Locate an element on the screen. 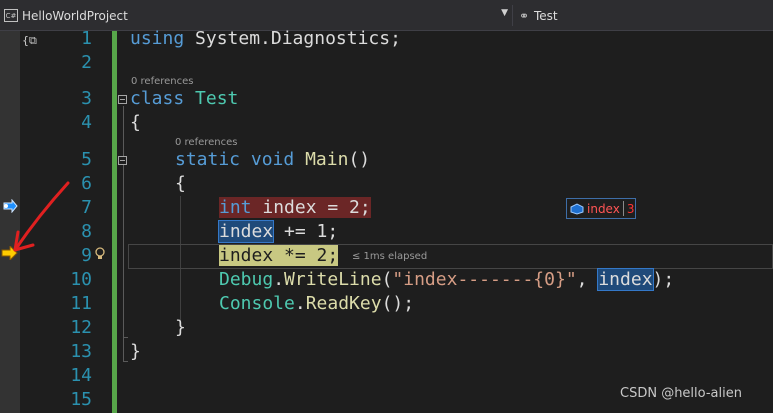  declaration-text: index = 2; is located at coordinates (311, 207).